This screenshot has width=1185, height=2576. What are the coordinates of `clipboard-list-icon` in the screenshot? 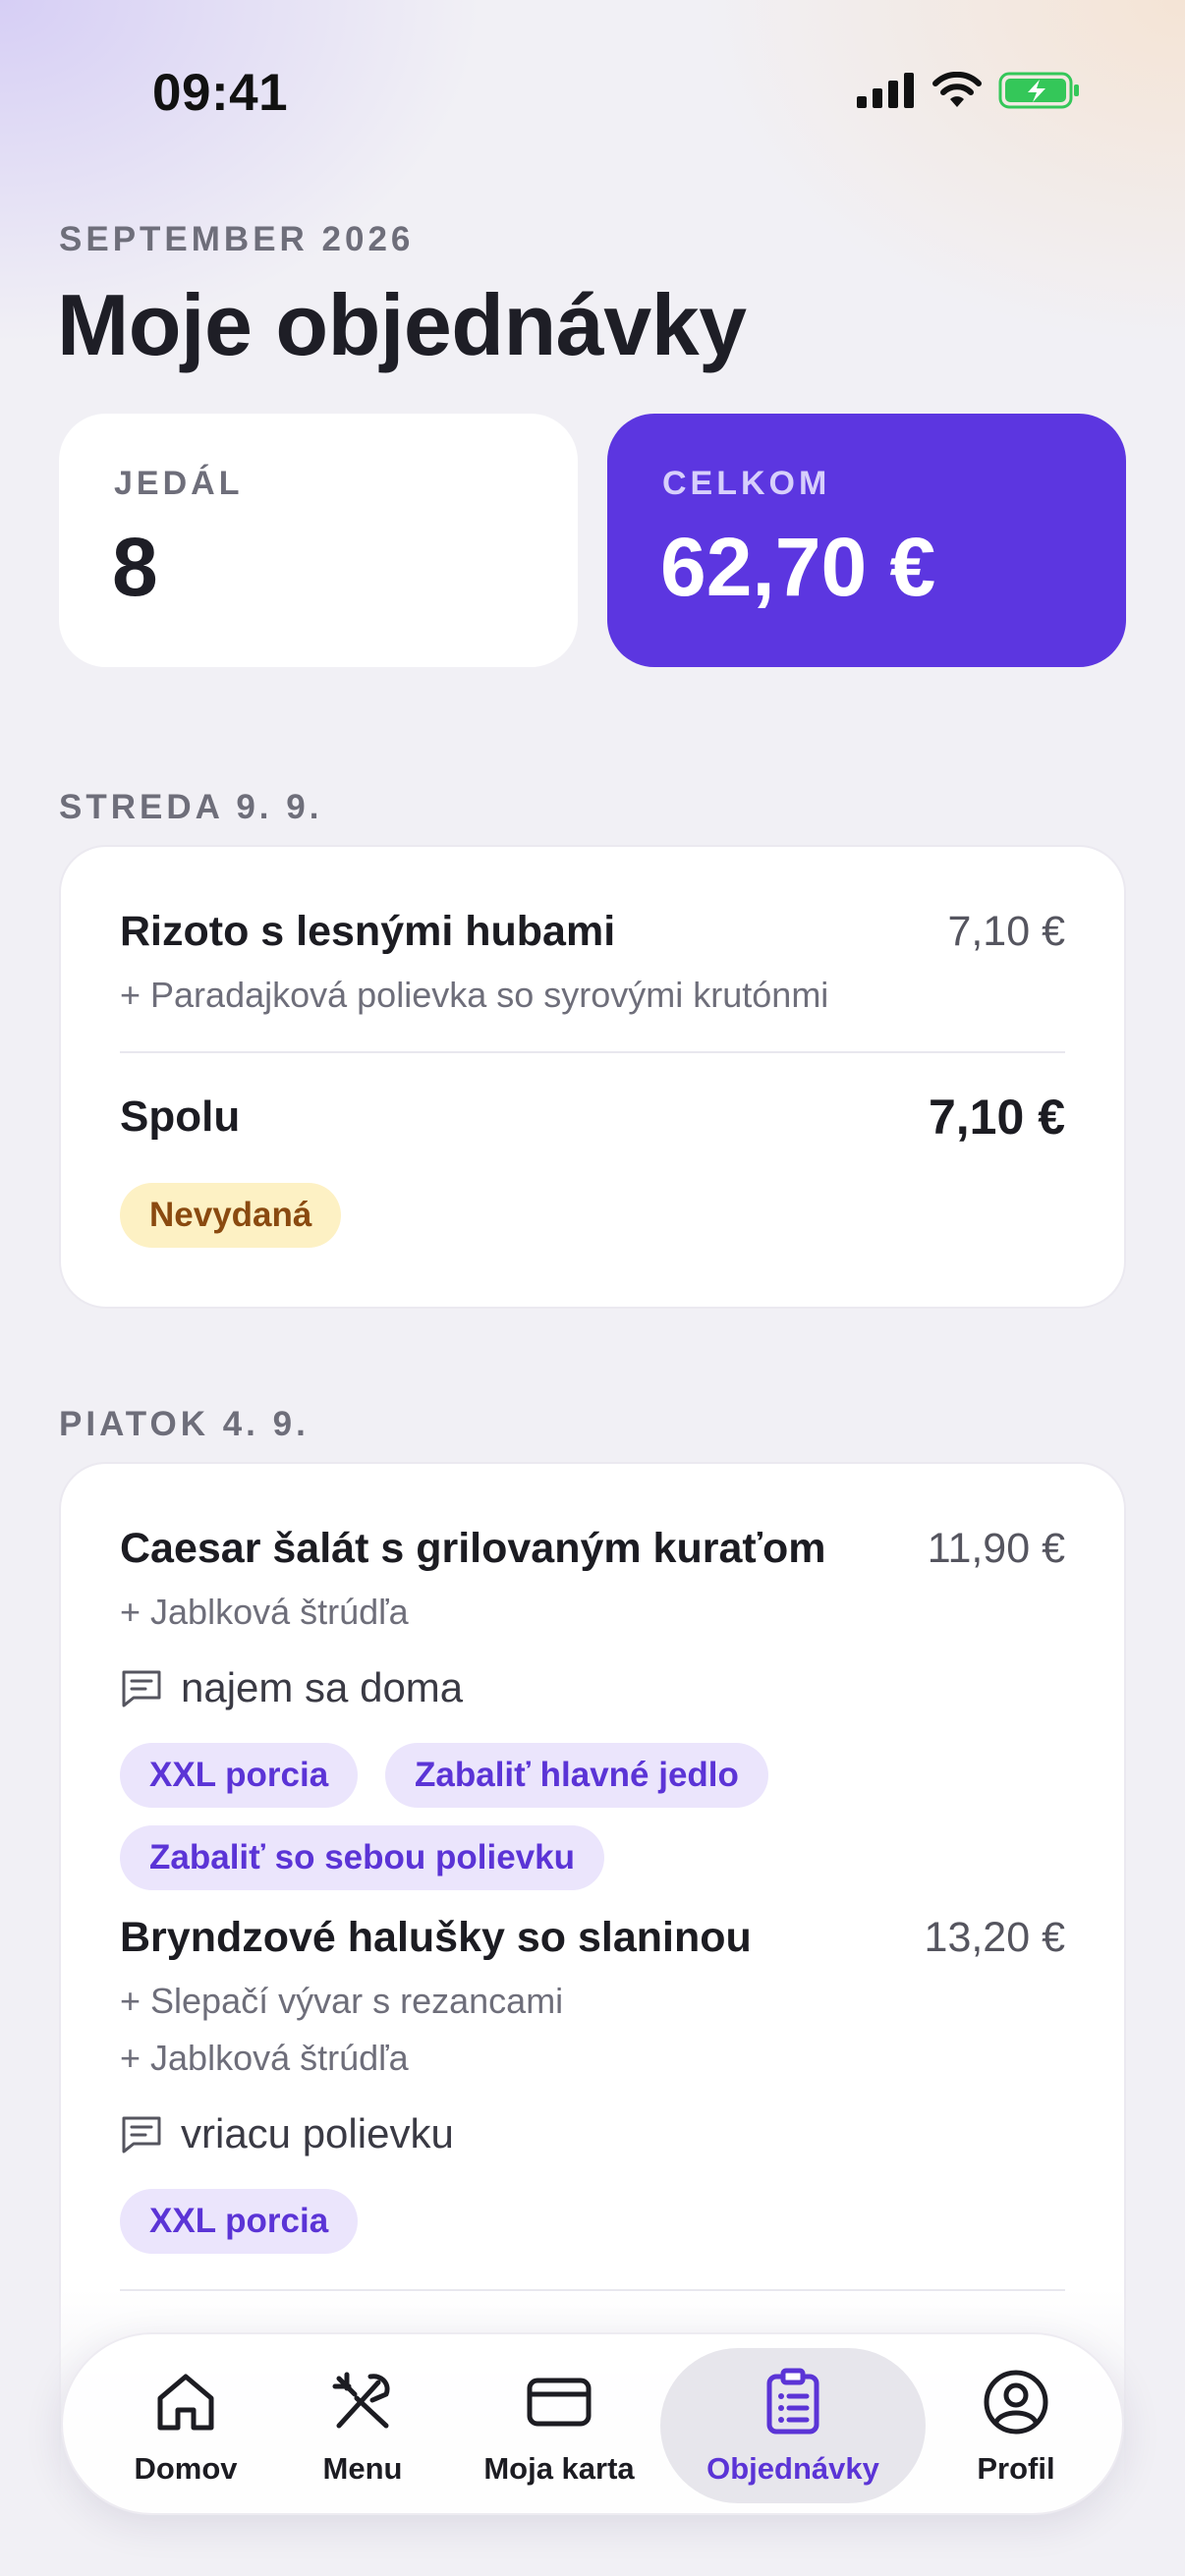 It's located at (792, 2401).